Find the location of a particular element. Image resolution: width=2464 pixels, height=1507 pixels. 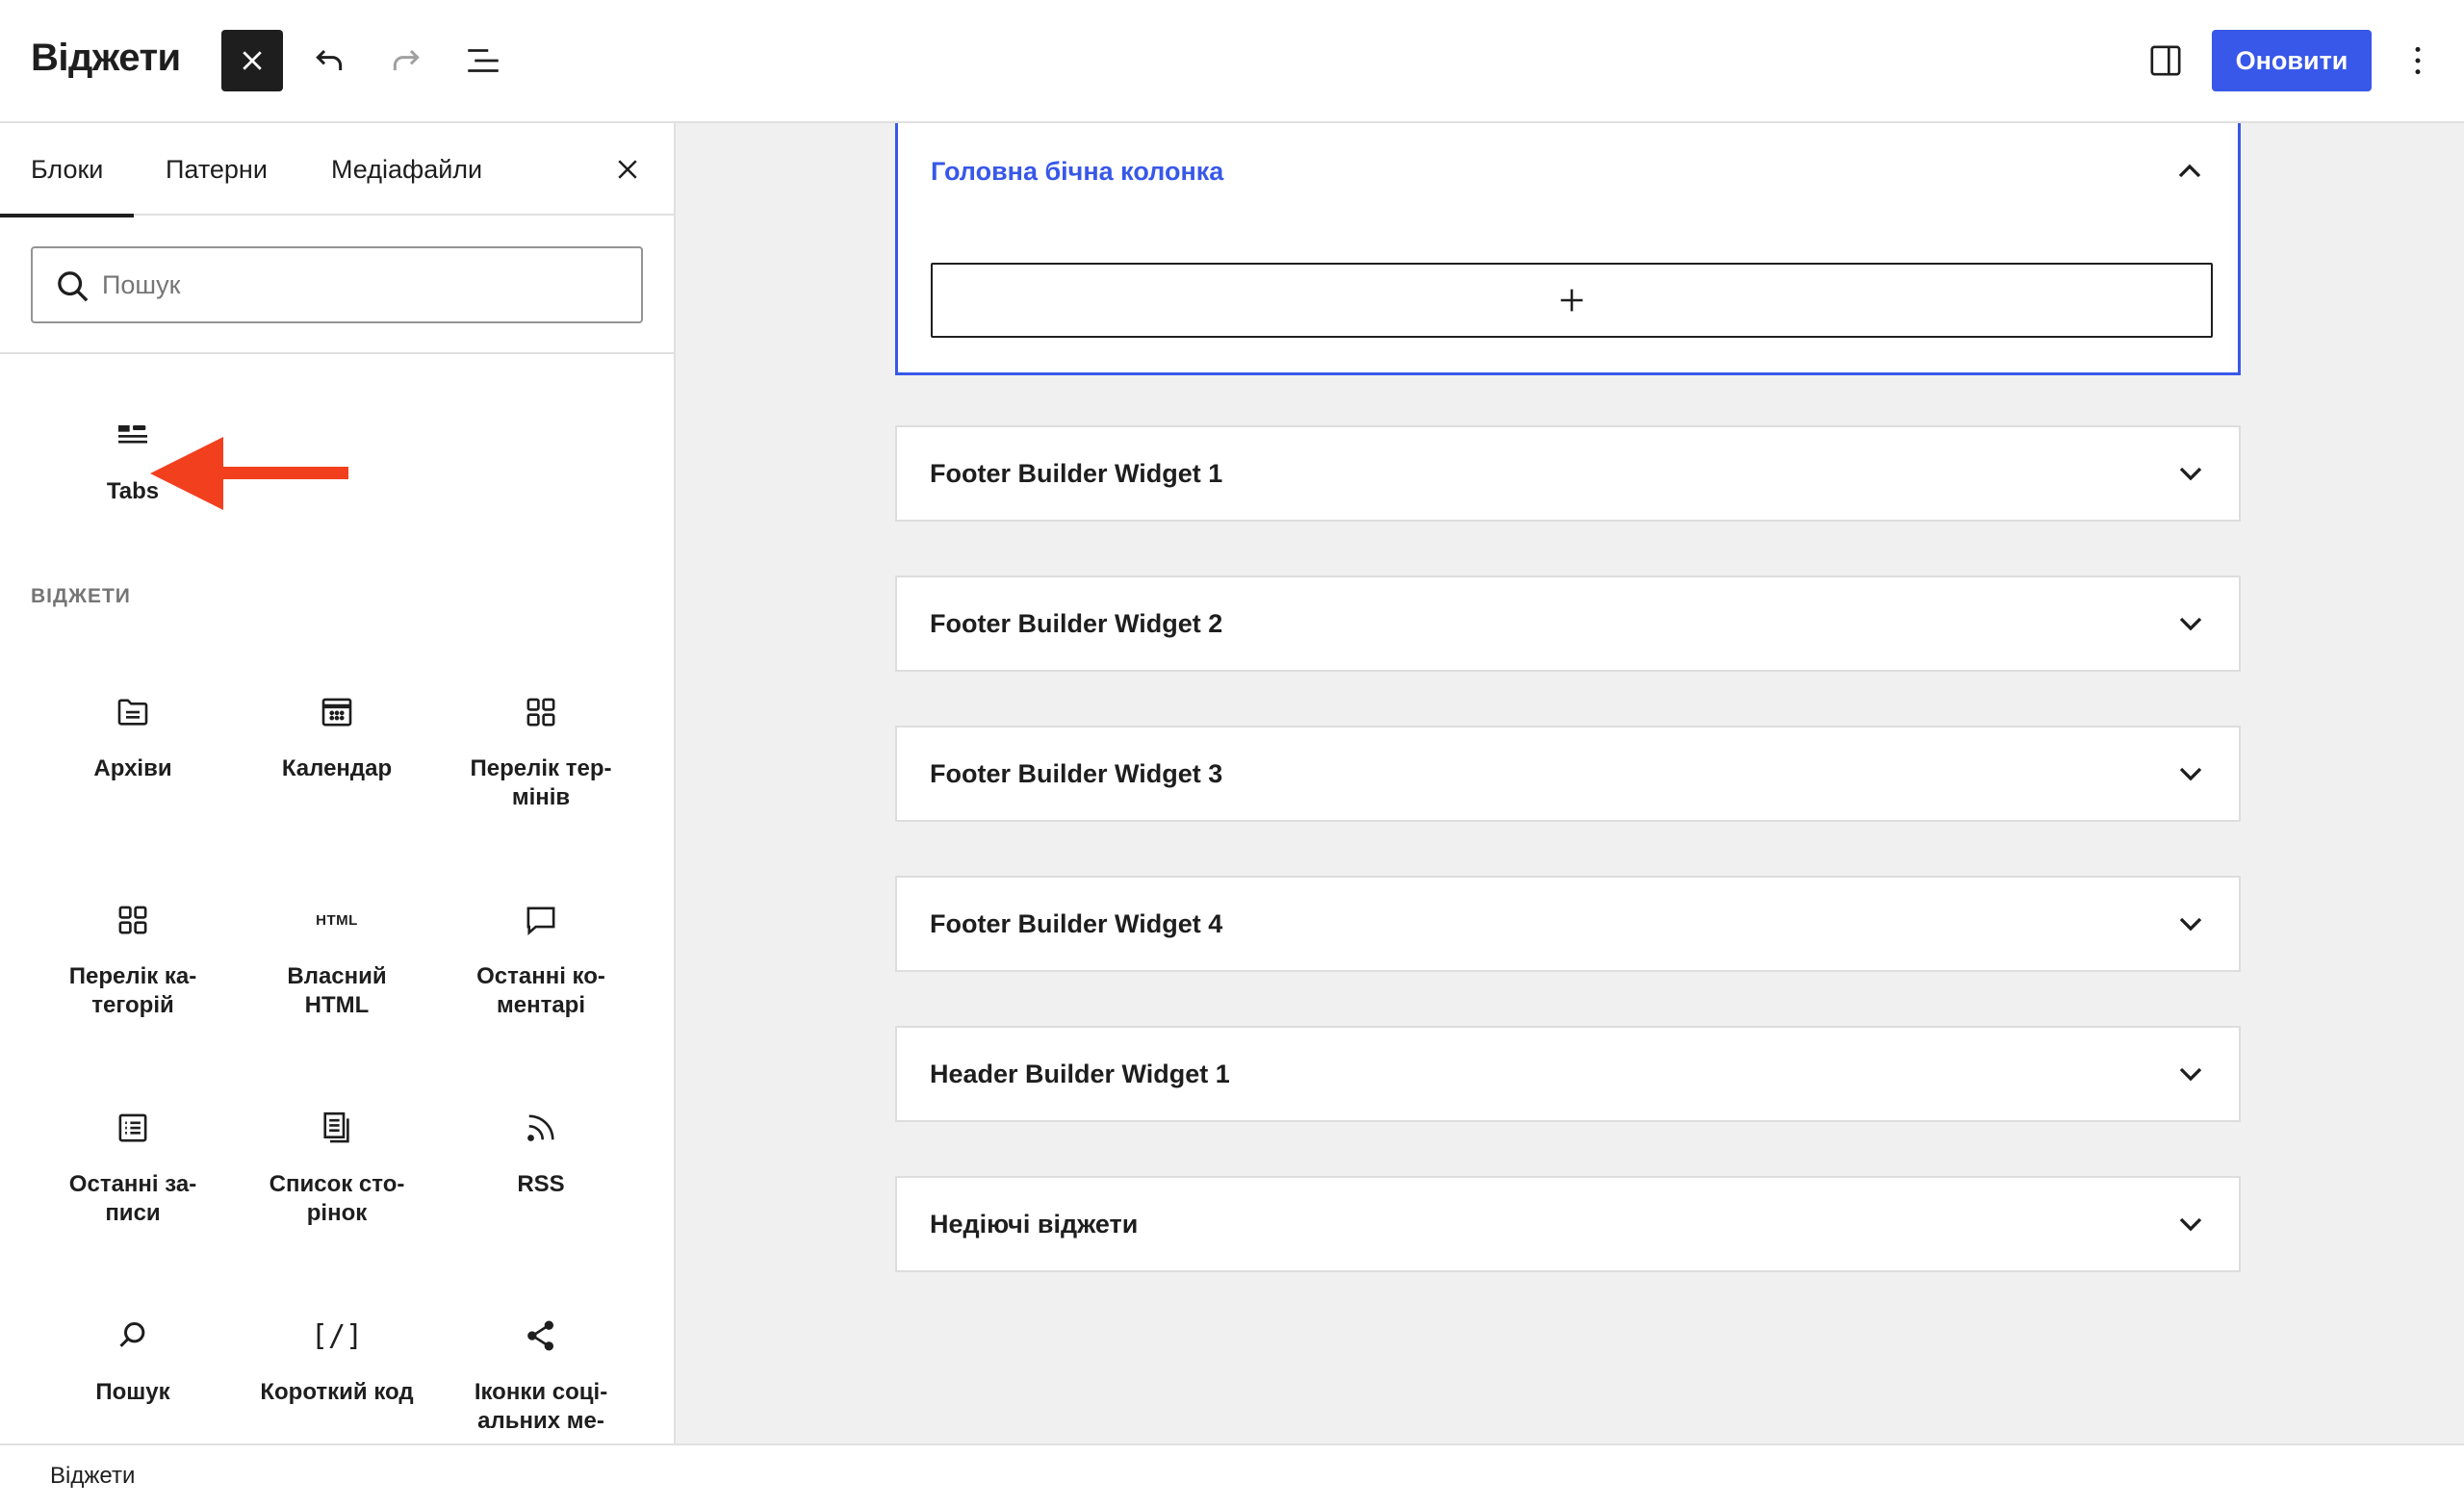

block-item-custom-html: HTML Власний HTML is located at coordinates (337, 958).